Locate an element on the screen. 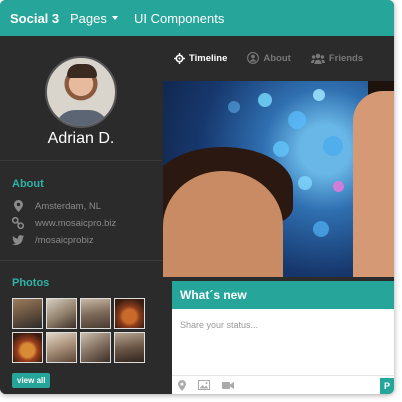  view-all-photos-button: view all is located at coordinates (31, 380).